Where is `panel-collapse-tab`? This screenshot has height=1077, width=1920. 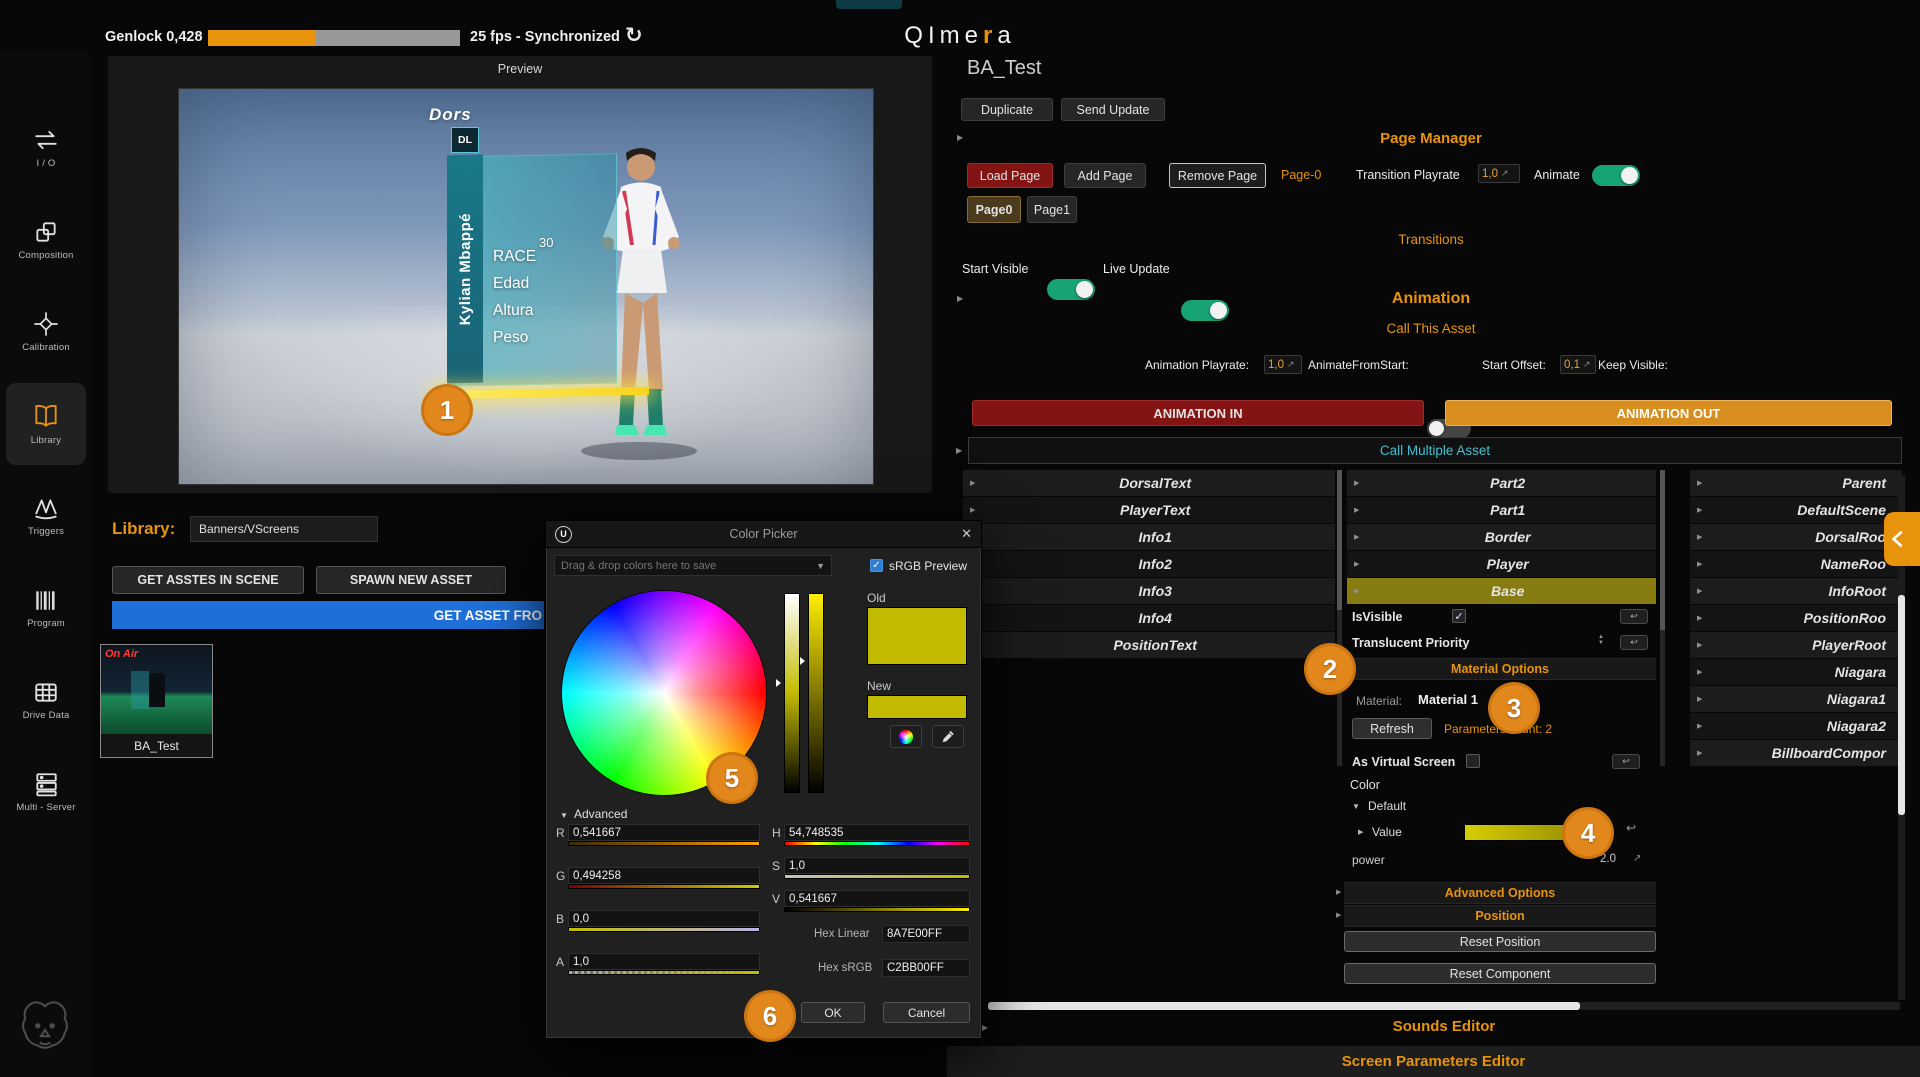
panel-collapse-tab is located at coordinates (1902, 539).